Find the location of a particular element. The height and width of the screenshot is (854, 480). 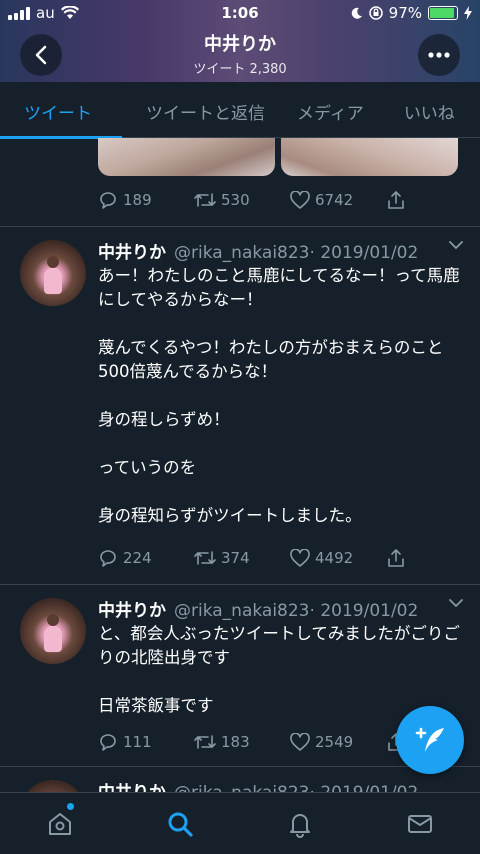

home-icon is located at coordinates (60, 823).